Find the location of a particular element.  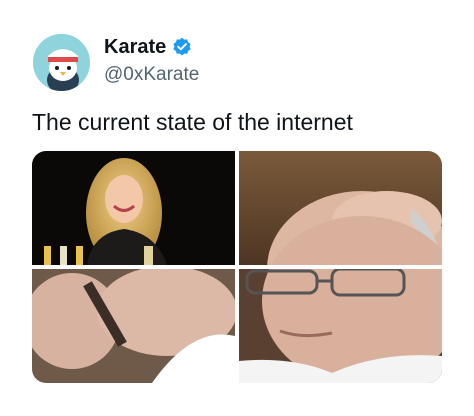

avatar is located at coordinates (61, 62).